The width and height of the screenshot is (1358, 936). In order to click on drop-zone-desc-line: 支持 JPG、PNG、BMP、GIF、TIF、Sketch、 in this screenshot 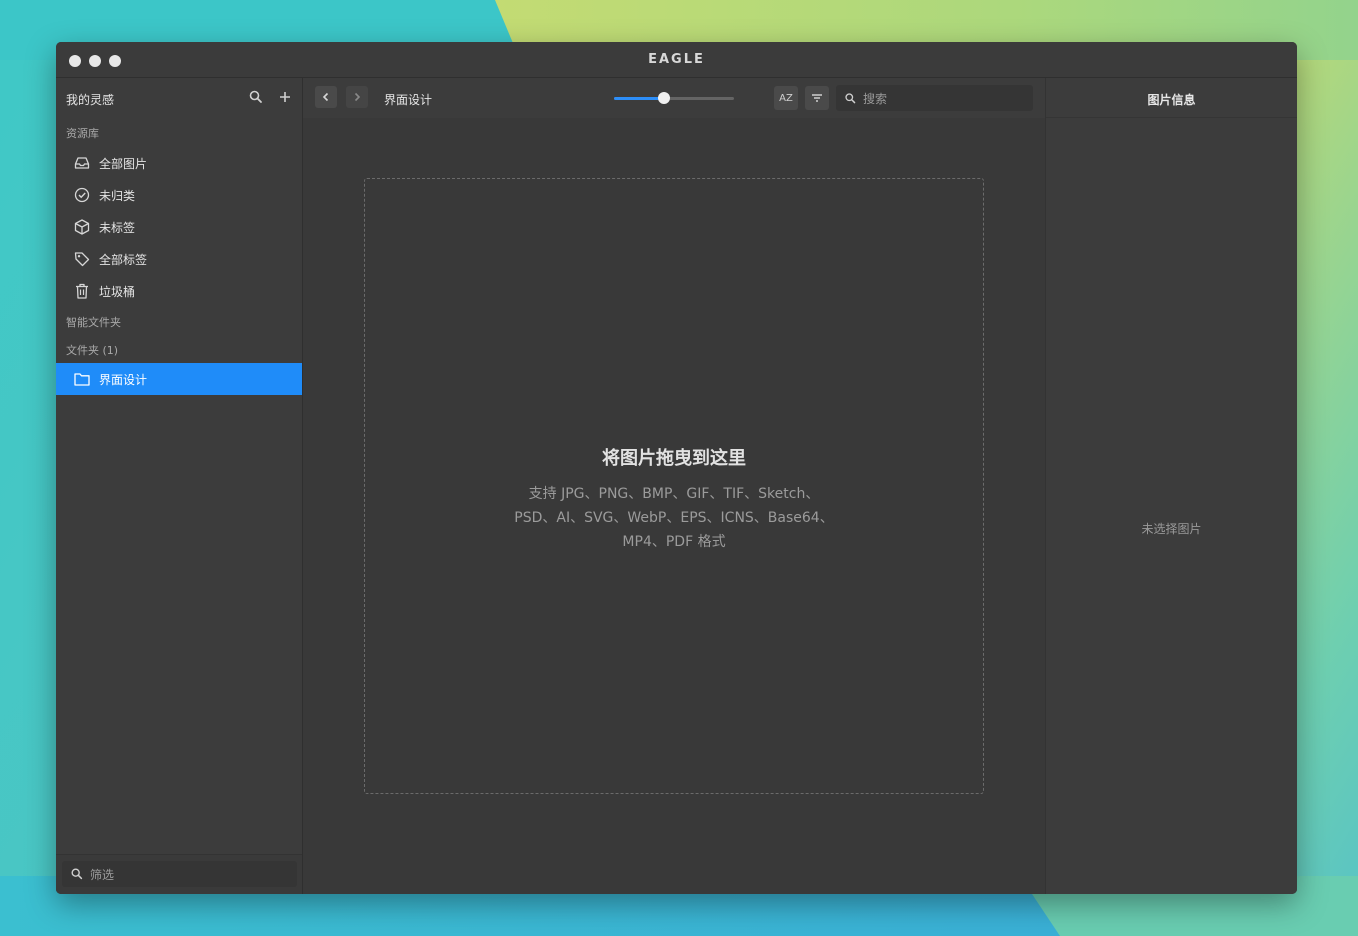, I will do `click(674, 494)`.